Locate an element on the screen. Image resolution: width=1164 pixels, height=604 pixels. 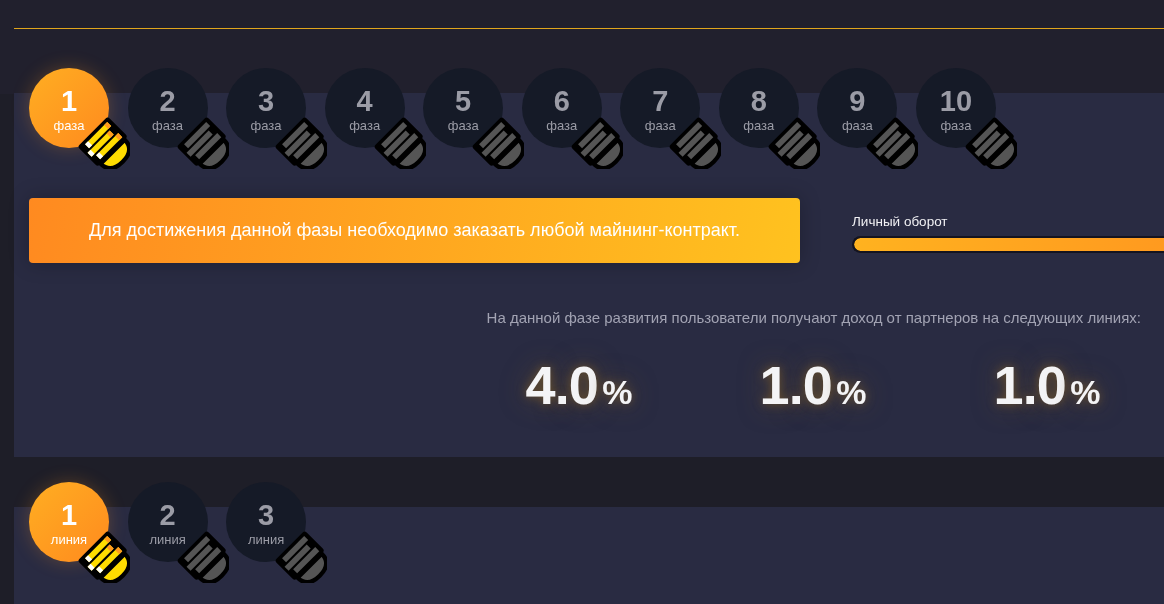
line-tab: 2 линия is located at coordinates (167, 522).